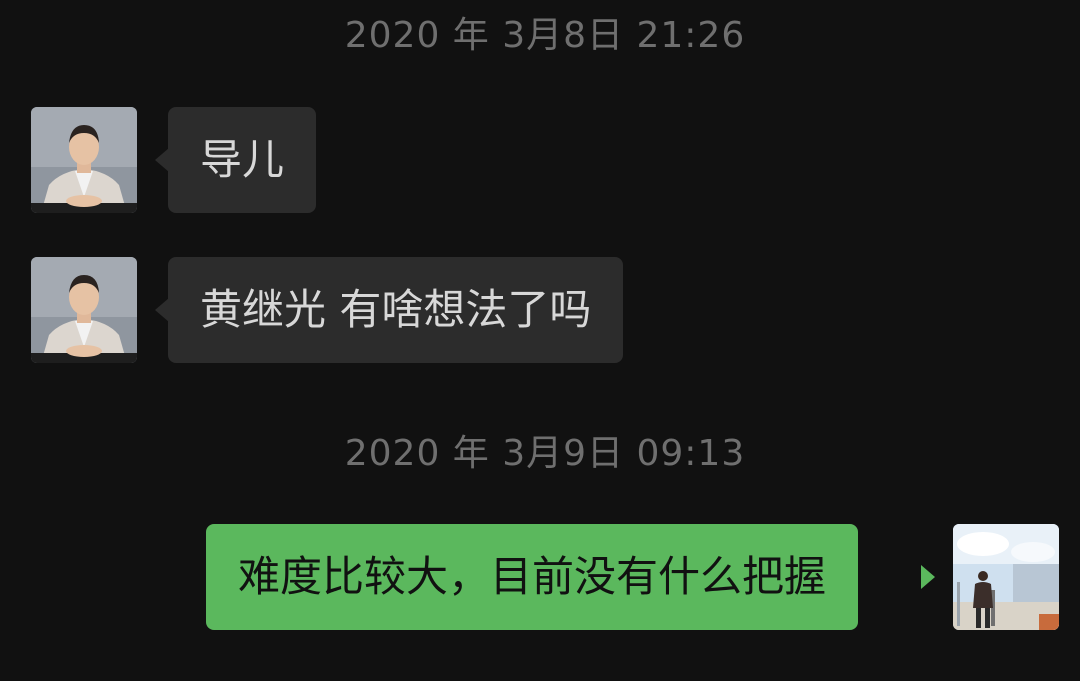 The width and height of the screenshot is (1080, 681). I want to click on self-avatar, so click(1006, 577).